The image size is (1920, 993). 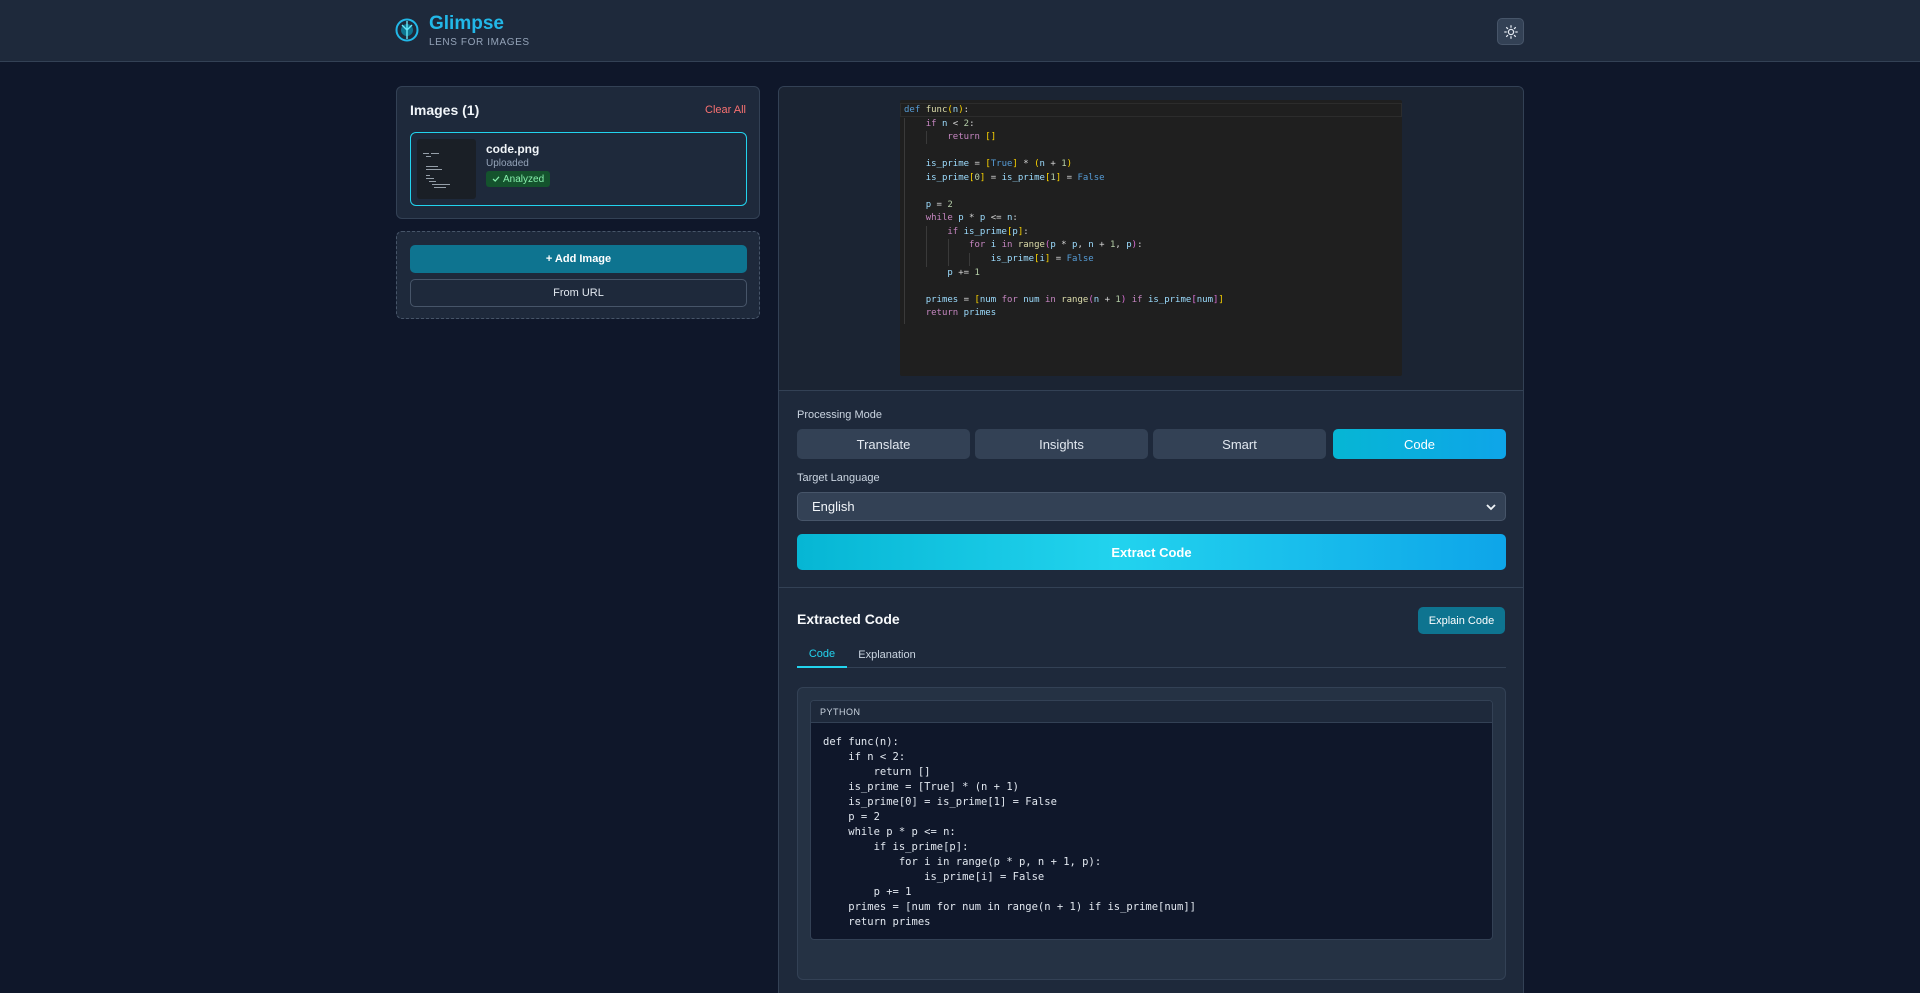 What do you see at coordinates (1239, 444) in the screenshot?
I see `mode-smart-button: Smart` at bounding box center [1239, 444].